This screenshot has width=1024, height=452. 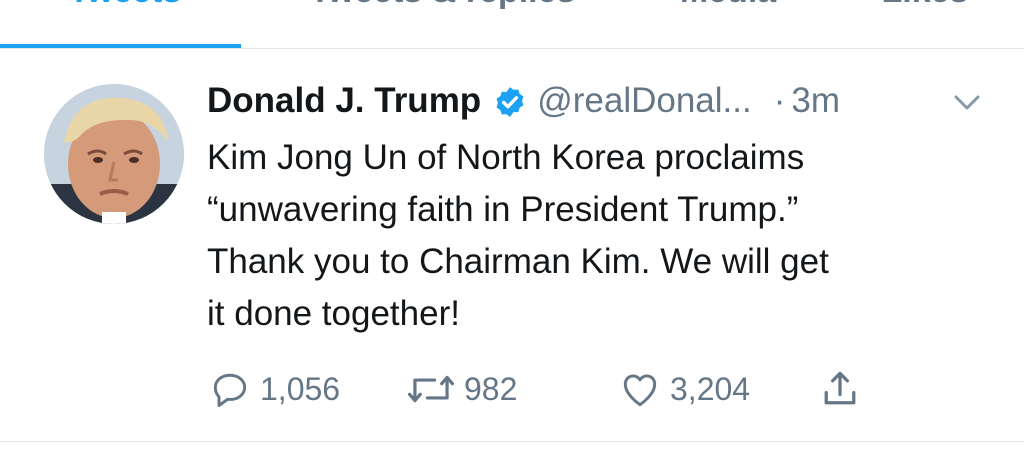 What do you see at coordinates (512, 441) in the screenshot?
I see `tweet-divider` at bounding box center [512, 441].